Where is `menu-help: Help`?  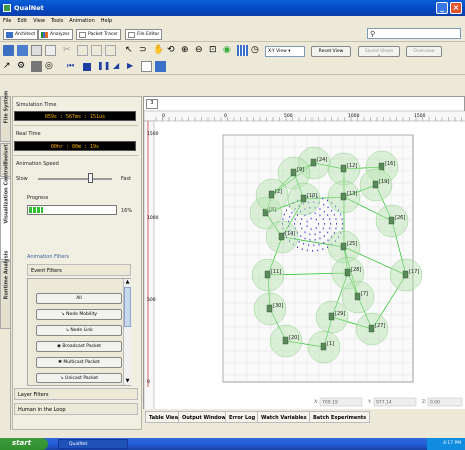 menu-help: Help is located at coordinates (106, 21).